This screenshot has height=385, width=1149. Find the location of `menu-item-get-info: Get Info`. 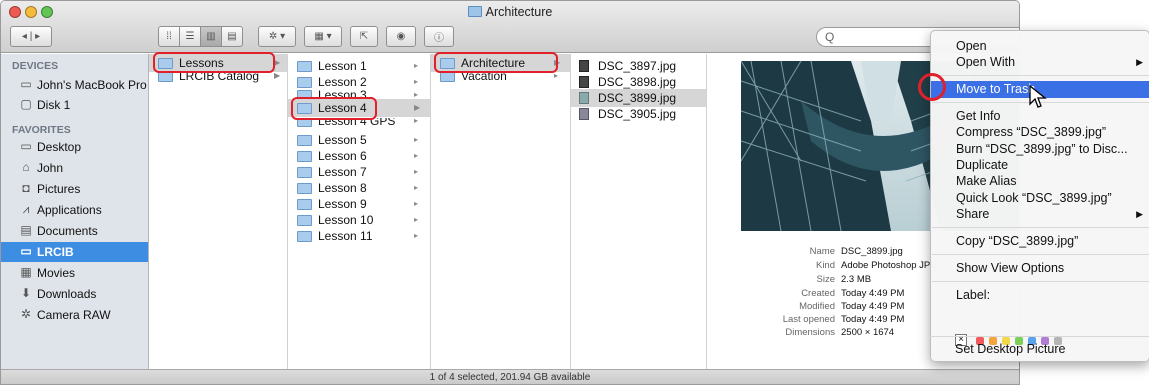

menu-item-get-info: Get Info is located at coordinates (1040, 116).